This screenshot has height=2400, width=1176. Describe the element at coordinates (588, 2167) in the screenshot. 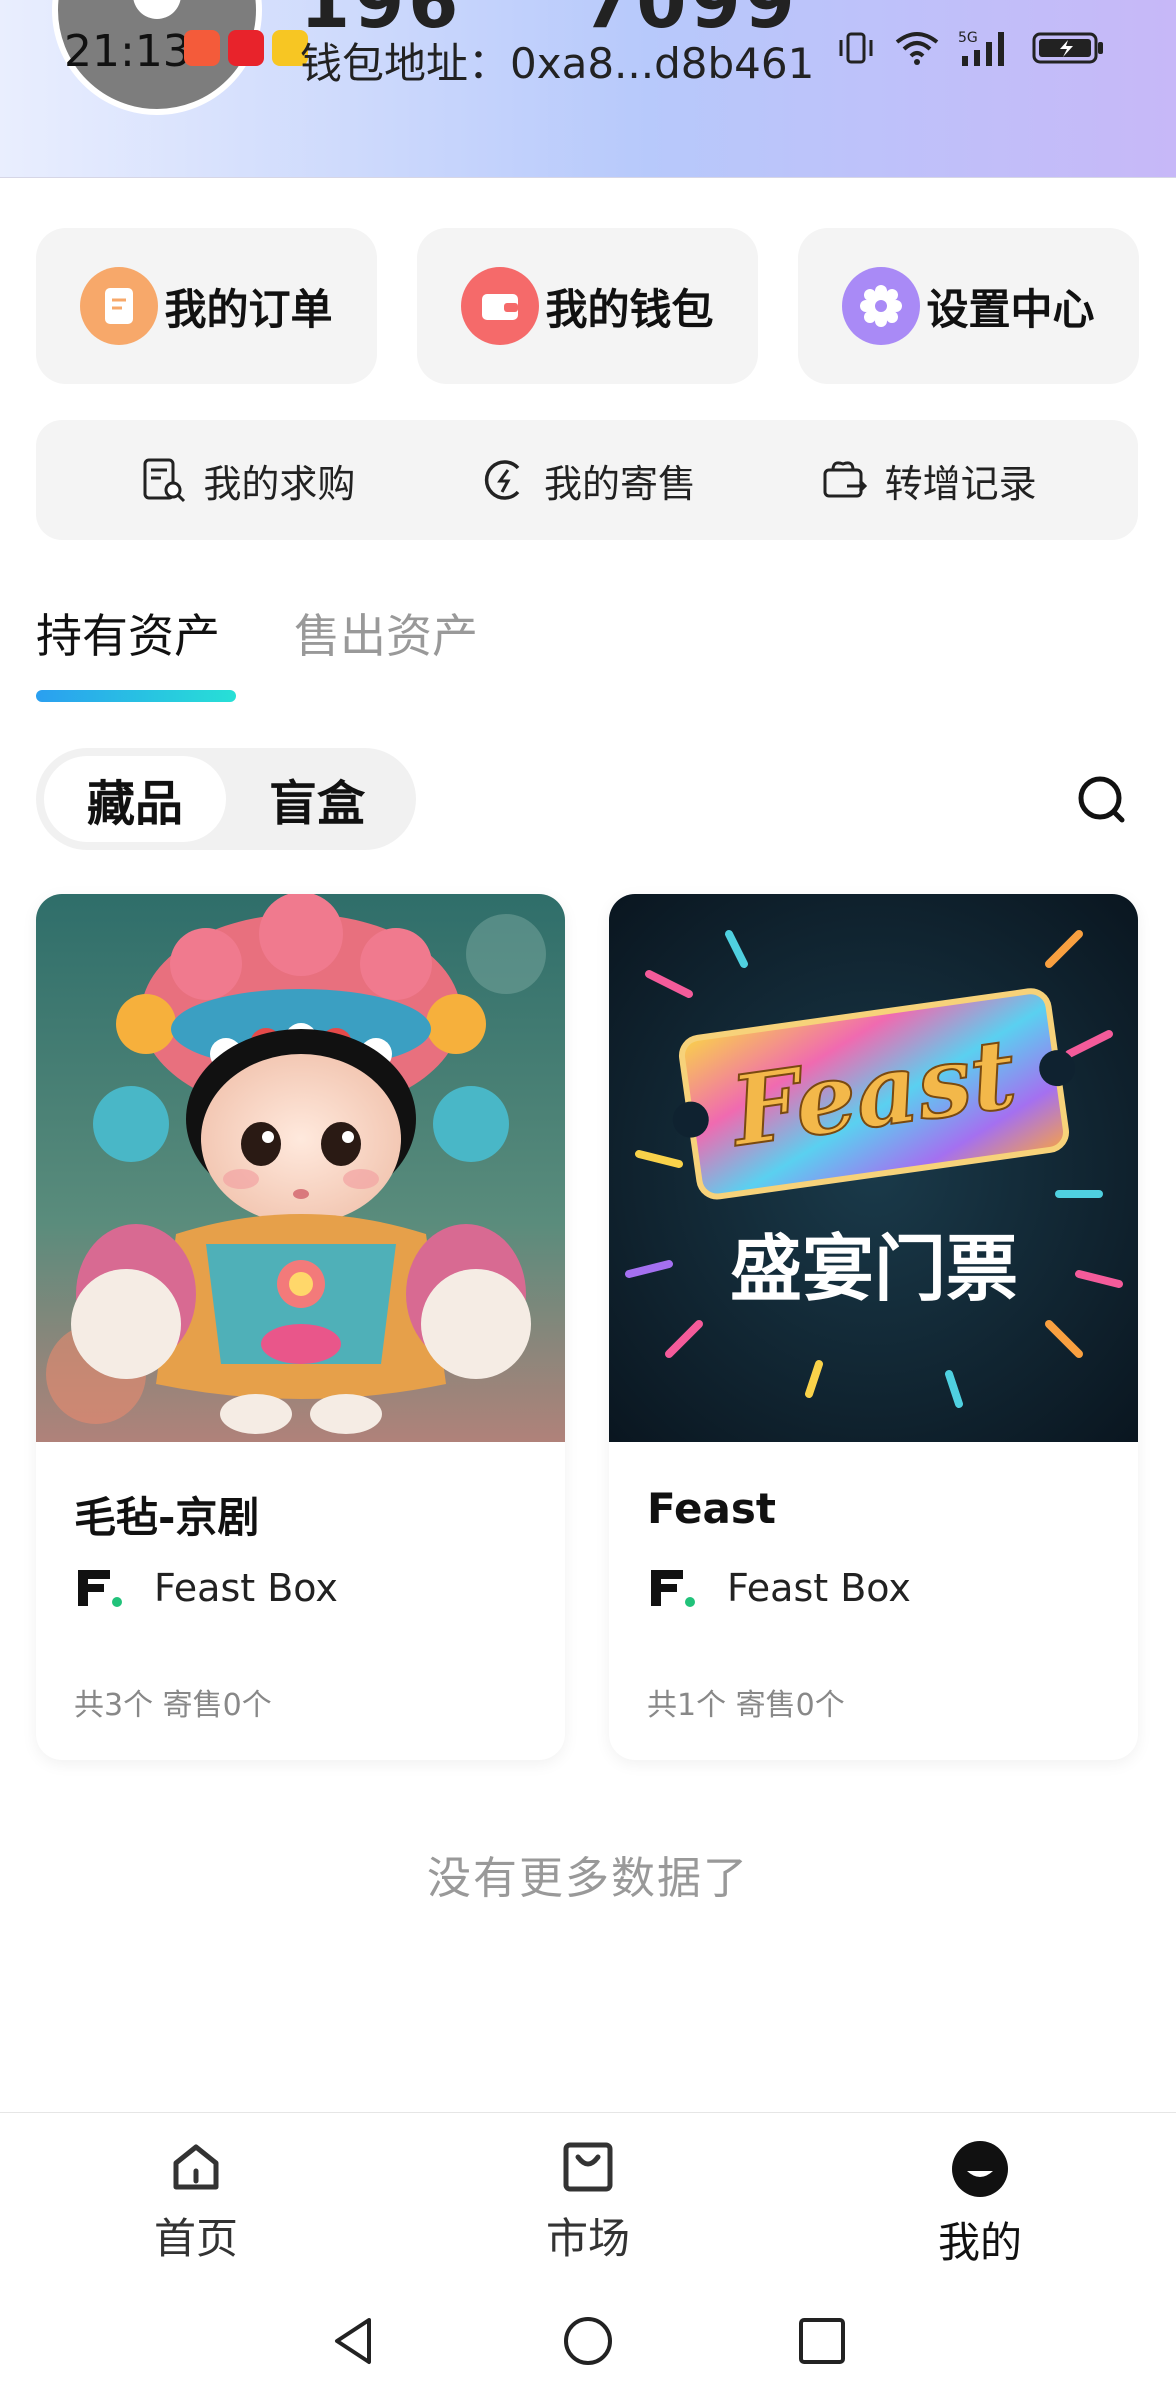

I see `market-bag-icon` at that location.